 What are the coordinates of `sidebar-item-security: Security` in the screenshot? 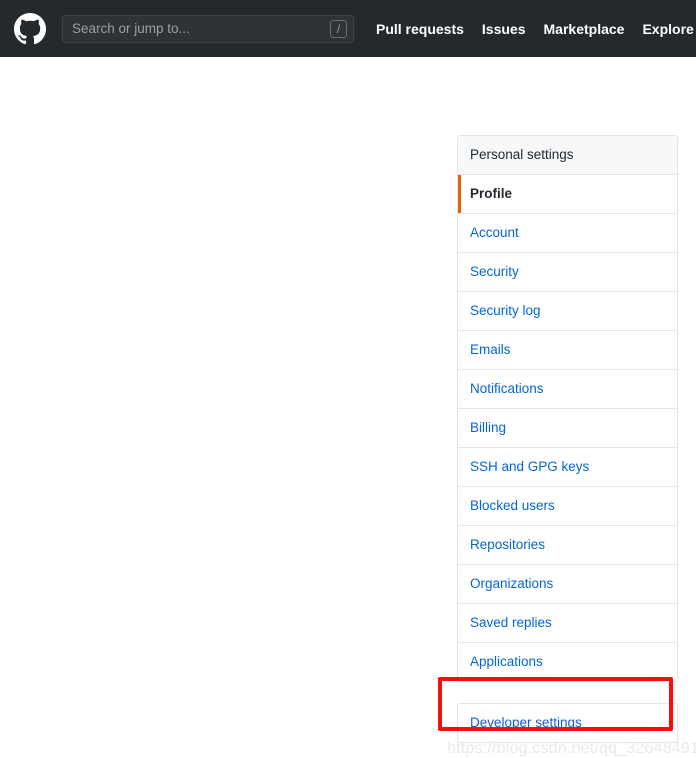 It's located at (567, 272).